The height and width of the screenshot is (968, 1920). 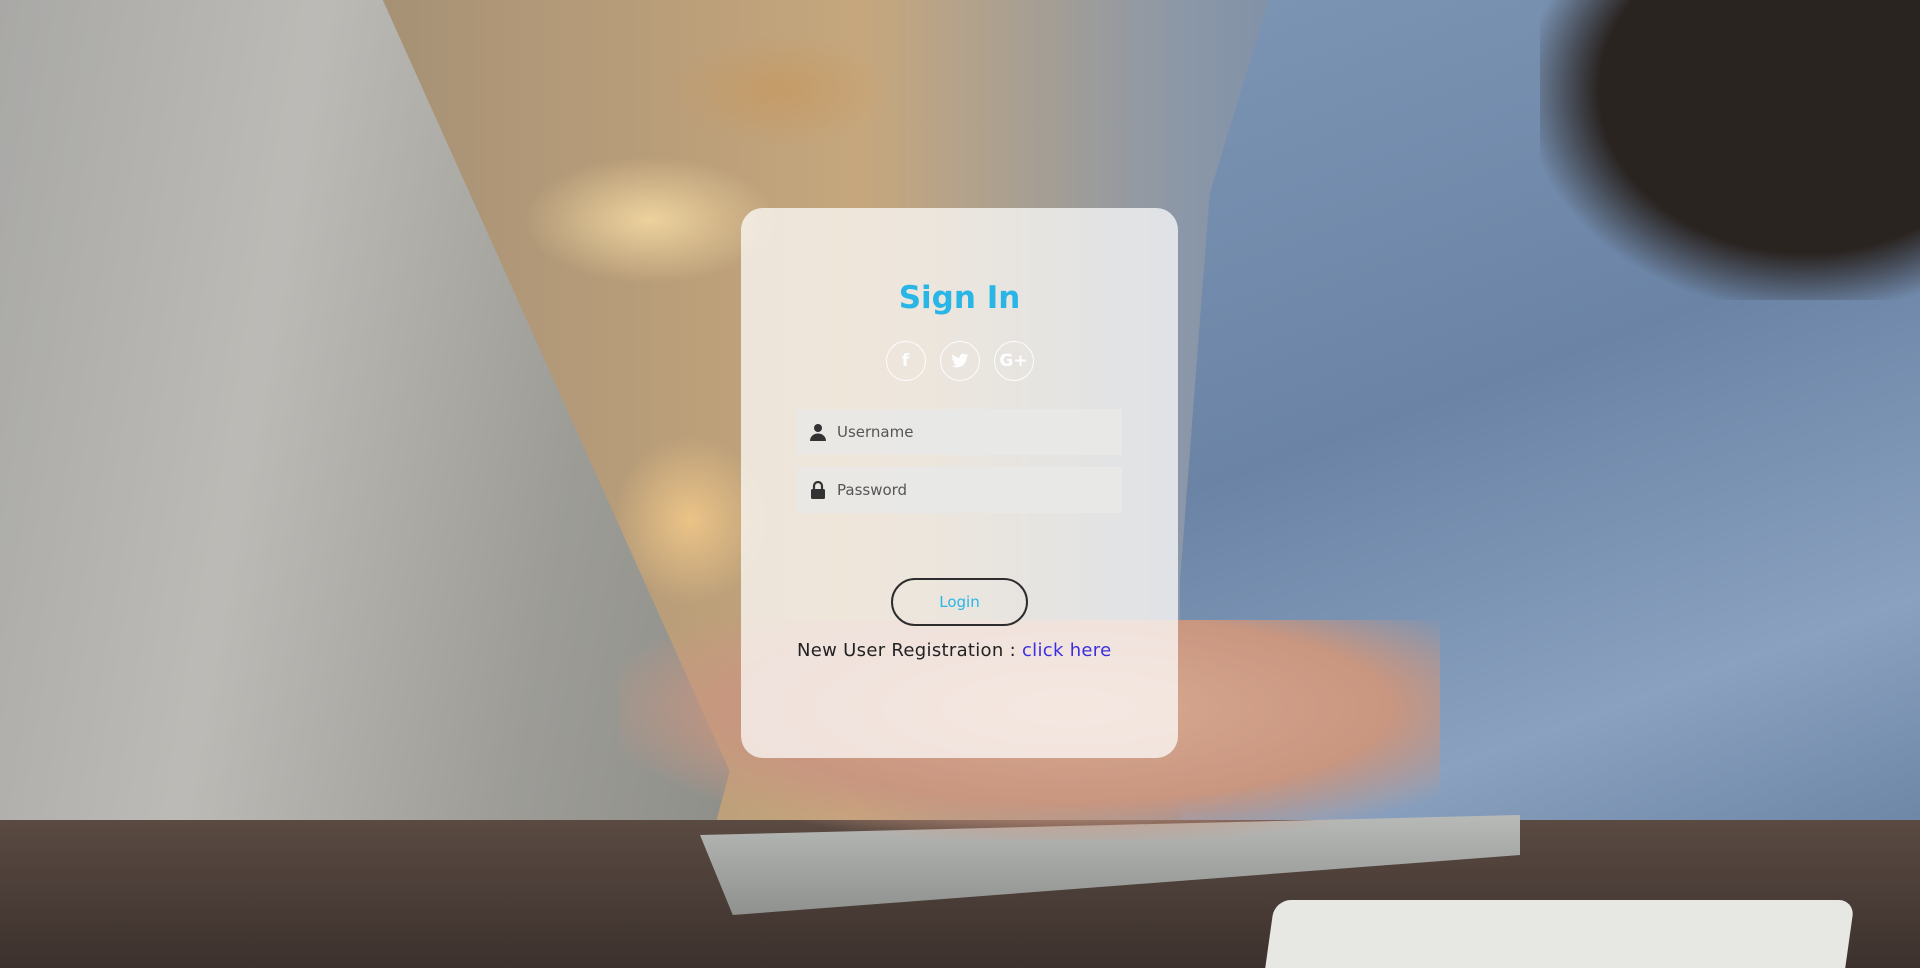 I want to click on username-field, so click(x=959, y=432).